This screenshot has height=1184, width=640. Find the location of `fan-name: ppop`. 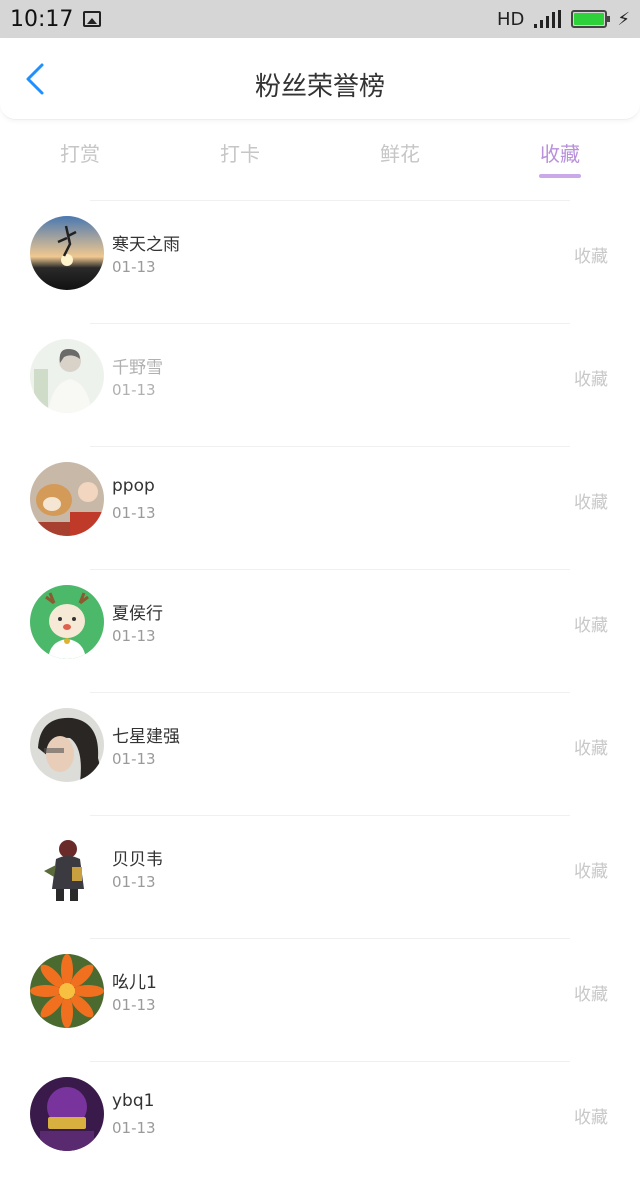

fan-name: ppop is located at coordinates (133, 486).